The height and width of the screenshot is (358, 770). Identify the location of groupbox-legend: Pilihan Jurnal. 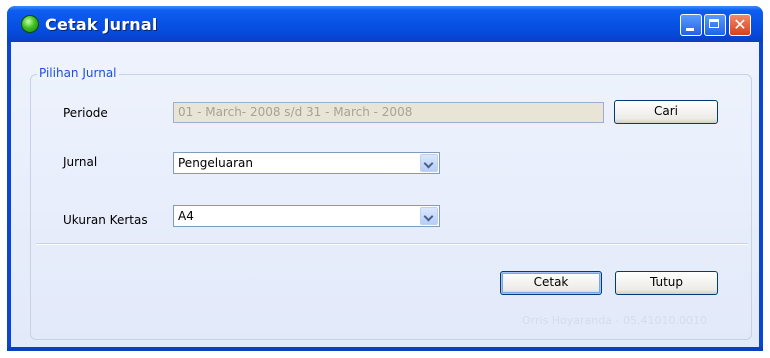
(78, 73).